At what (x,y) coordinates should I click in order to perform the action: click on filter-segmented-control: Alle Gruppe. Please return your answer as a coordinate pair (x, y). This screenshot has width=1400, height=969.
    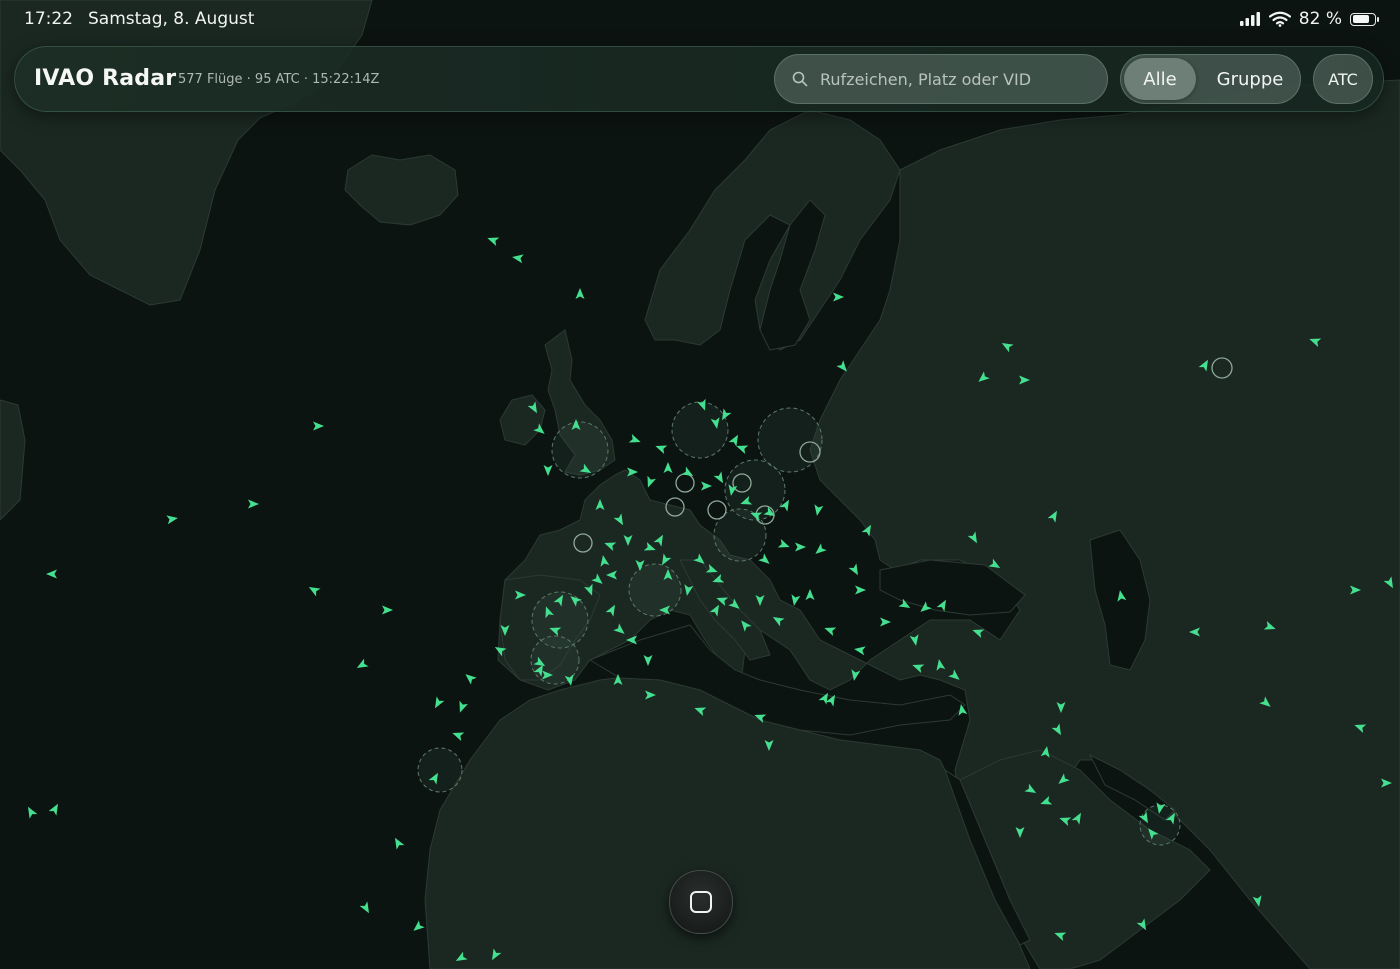
    Looking at the image, I should click on (1210, 79).